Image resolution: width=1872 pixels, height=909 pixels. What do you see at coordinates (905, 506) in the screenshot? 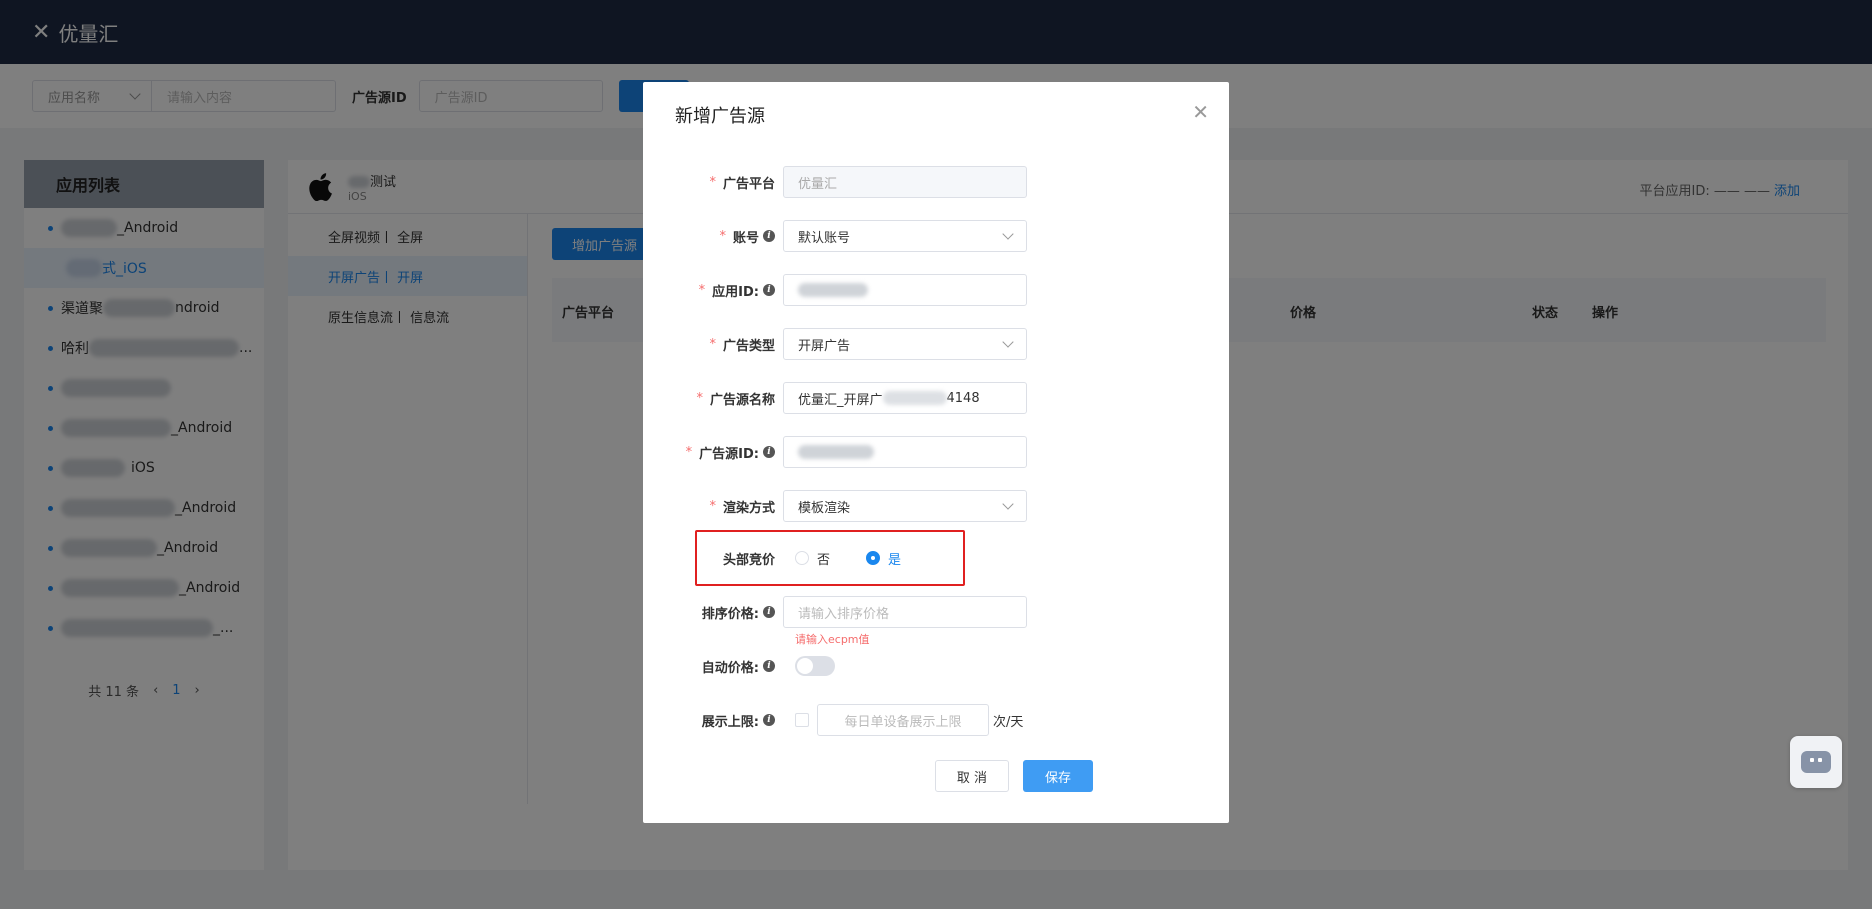
I see `render-mode-select: 模板渲染` at bounding box center [905, 506].